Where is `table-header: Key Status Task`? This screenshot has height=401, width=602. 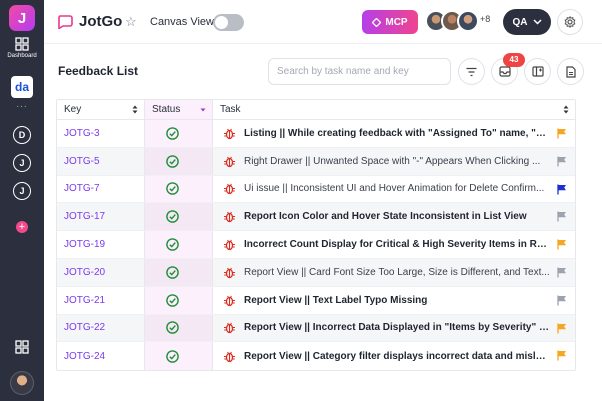 table-header: Key Status Task is located at coordinates (316, 110).